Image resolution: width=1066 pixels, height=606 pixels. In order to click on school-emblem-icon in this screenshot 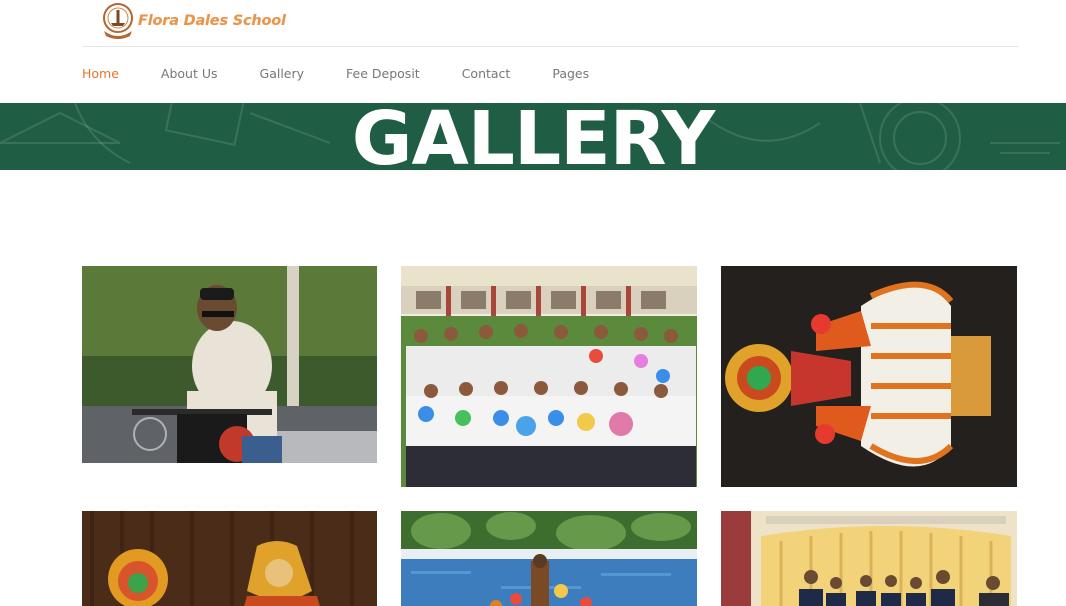, I will do `click(118, 21)`.